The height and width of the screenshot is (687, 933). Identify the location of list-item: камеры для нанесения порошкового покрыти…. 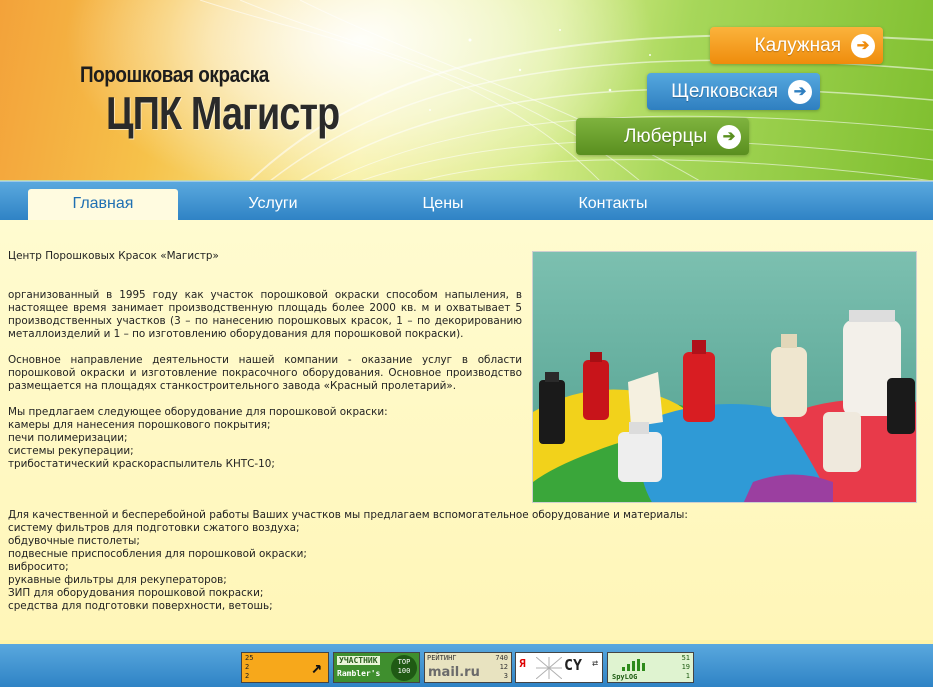
(139, 425).